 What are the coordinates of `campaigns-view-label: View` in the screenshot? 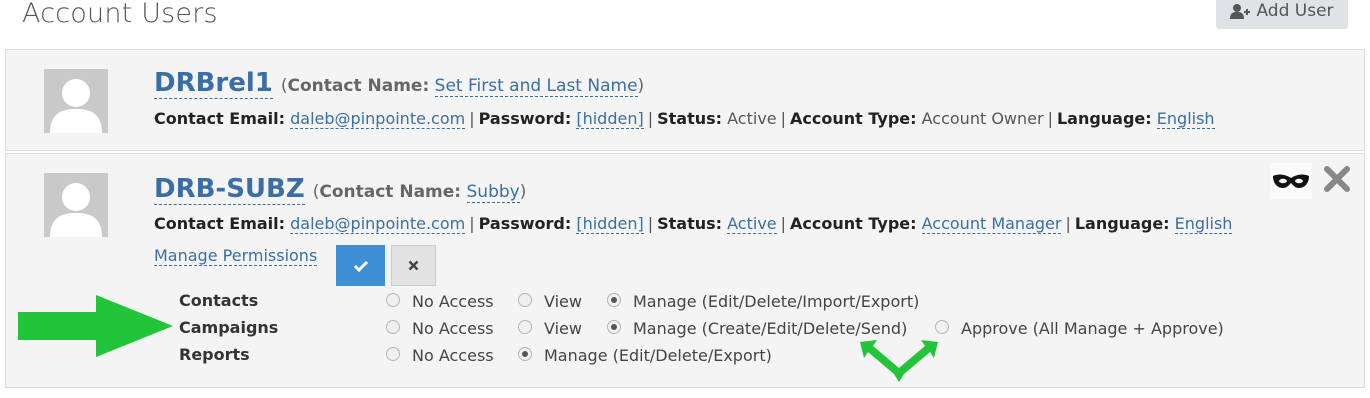 It's located at (563, 328).